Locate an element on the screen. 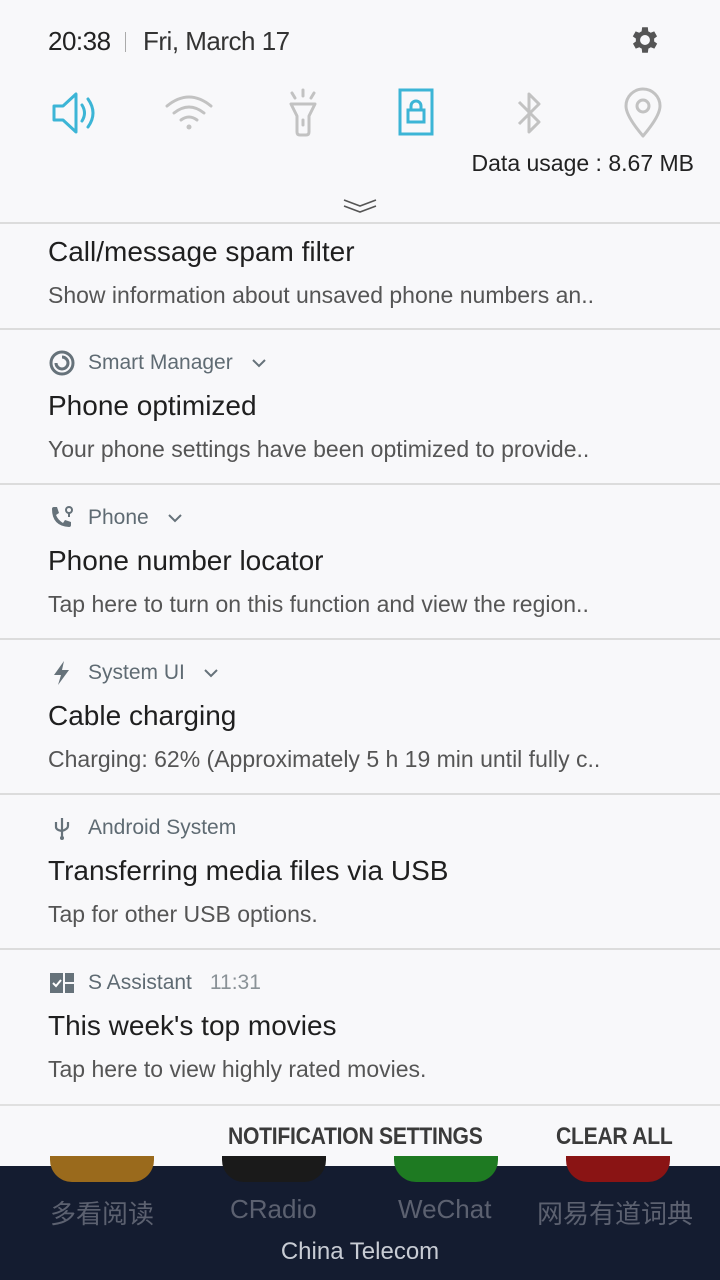 This screenshot has height=1280, width=720. notification-title: Cable charging is located at coordinates (142, 715).